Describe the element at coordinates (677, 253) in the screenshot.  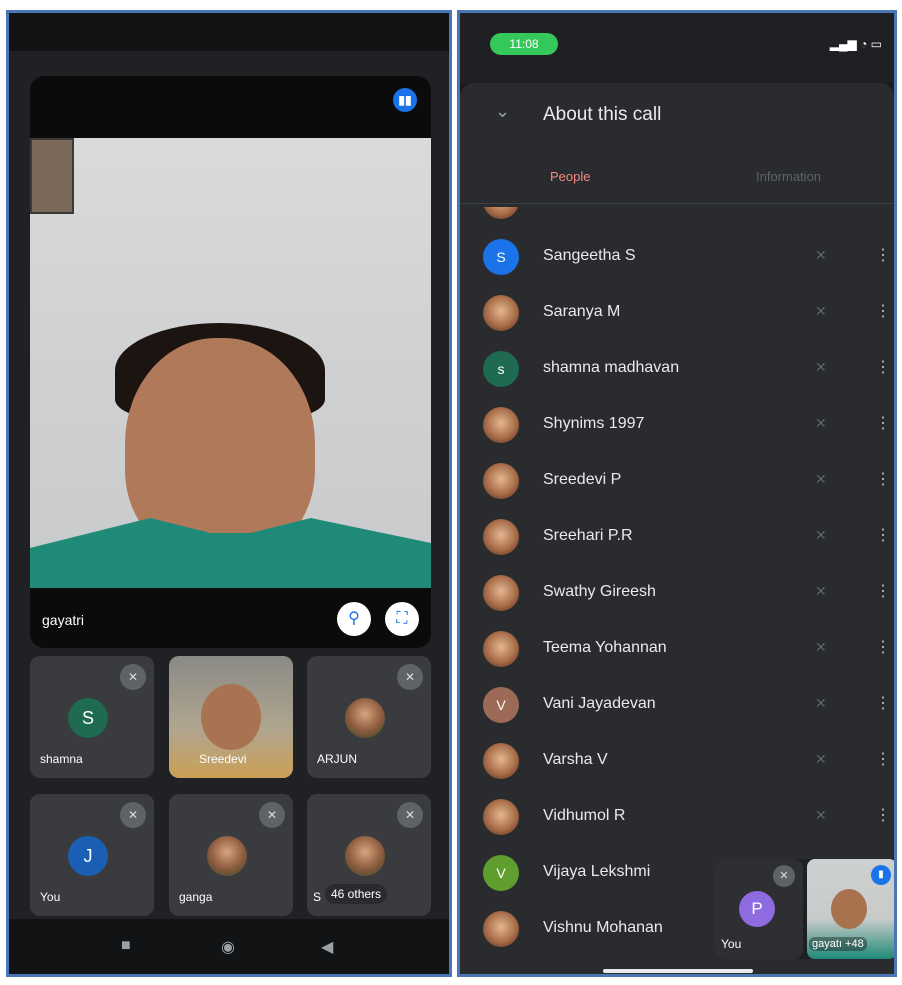
I see `participant-row: S Sangeetha S ✕ ⋮` at that location.